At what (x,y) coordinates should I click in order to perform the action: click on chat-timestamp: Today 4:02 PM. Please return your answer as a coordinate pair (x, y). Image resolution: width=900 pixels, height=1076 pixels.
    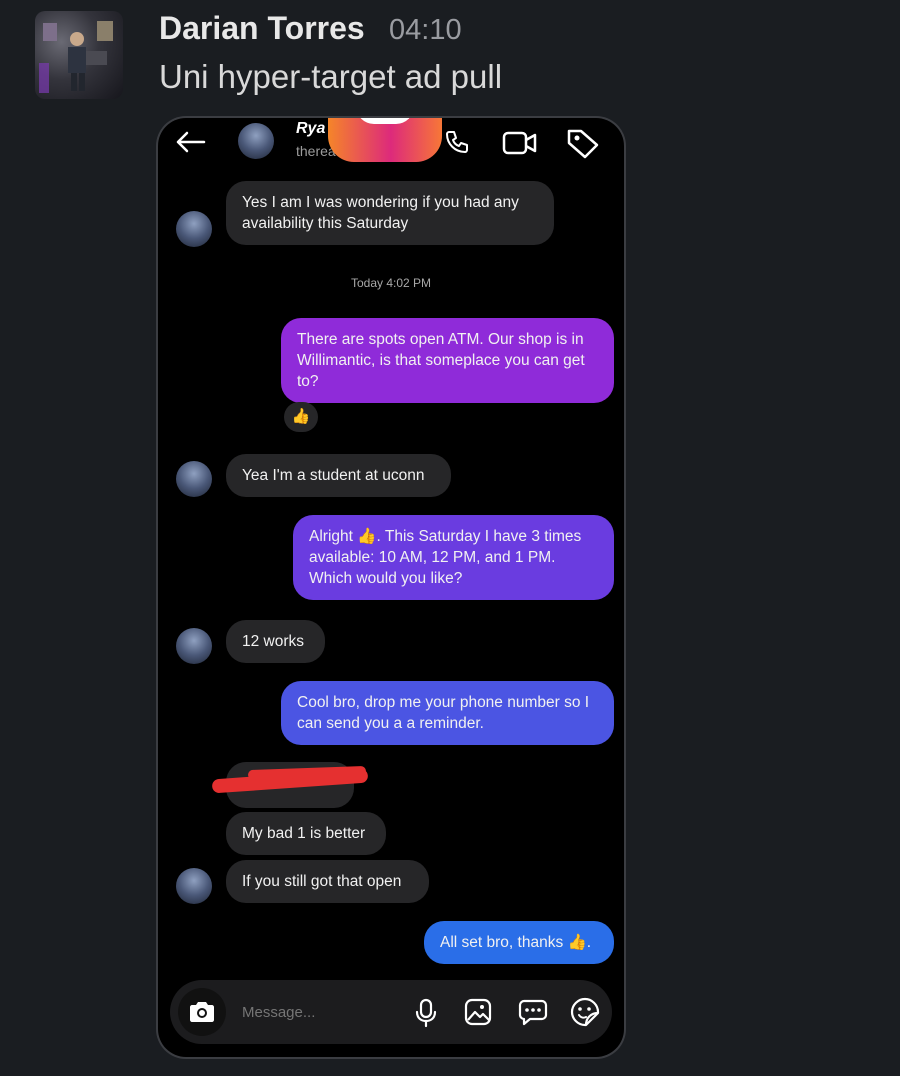
    Looking at the image, I should click on (391, 283).